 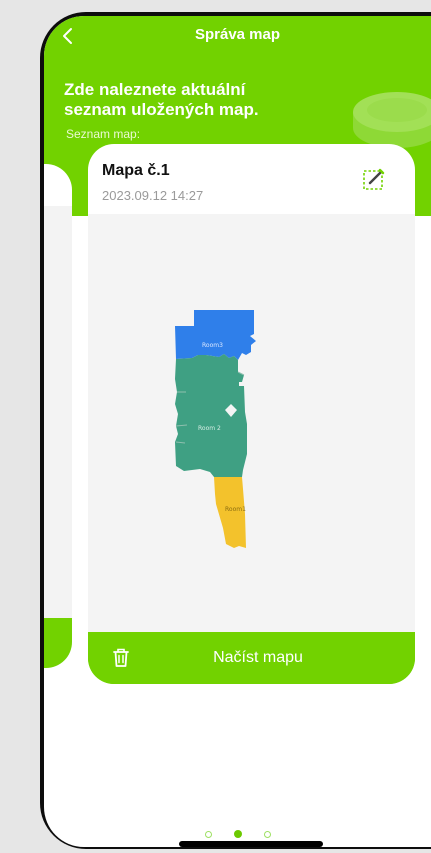 I want to click on map-actions: Načíst mapu, so click(x=251, y=658).